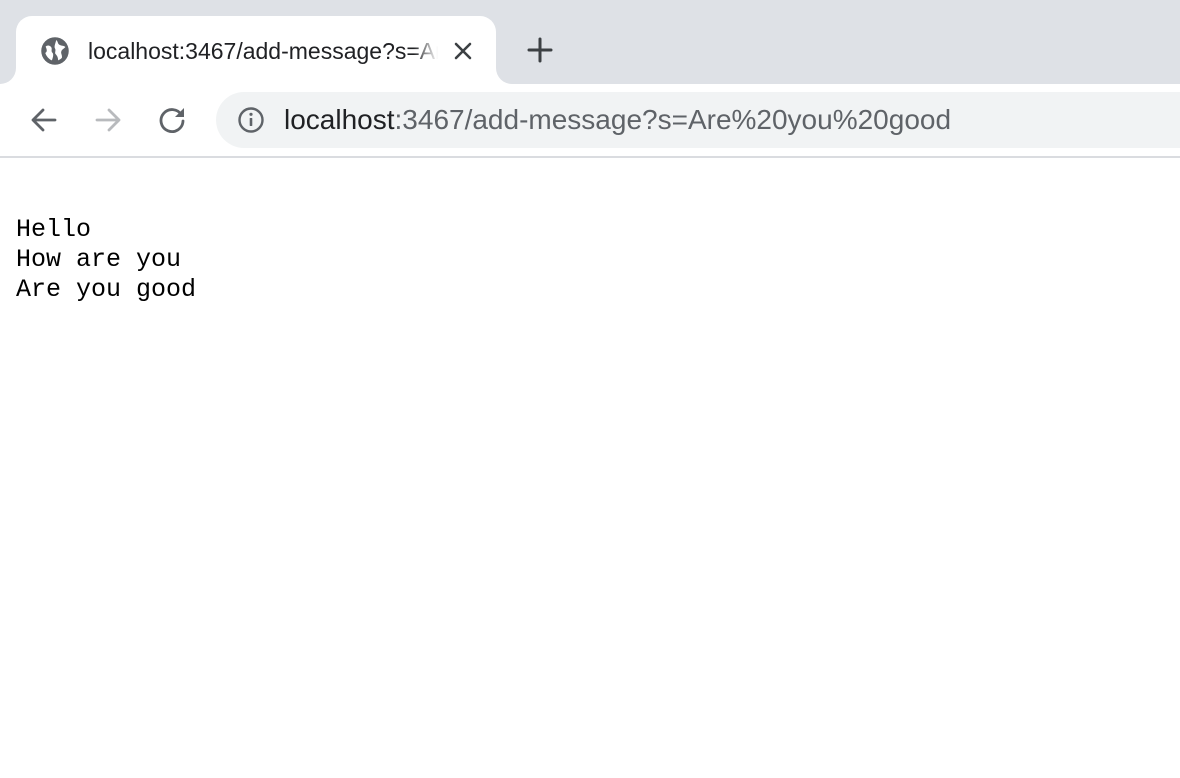 The width and height of the screenshot is (1180, 778). What do you see at coordinates (106, 289) in the screenshot?
I see `message-line: Are you good` at bounding box center [106, 289].